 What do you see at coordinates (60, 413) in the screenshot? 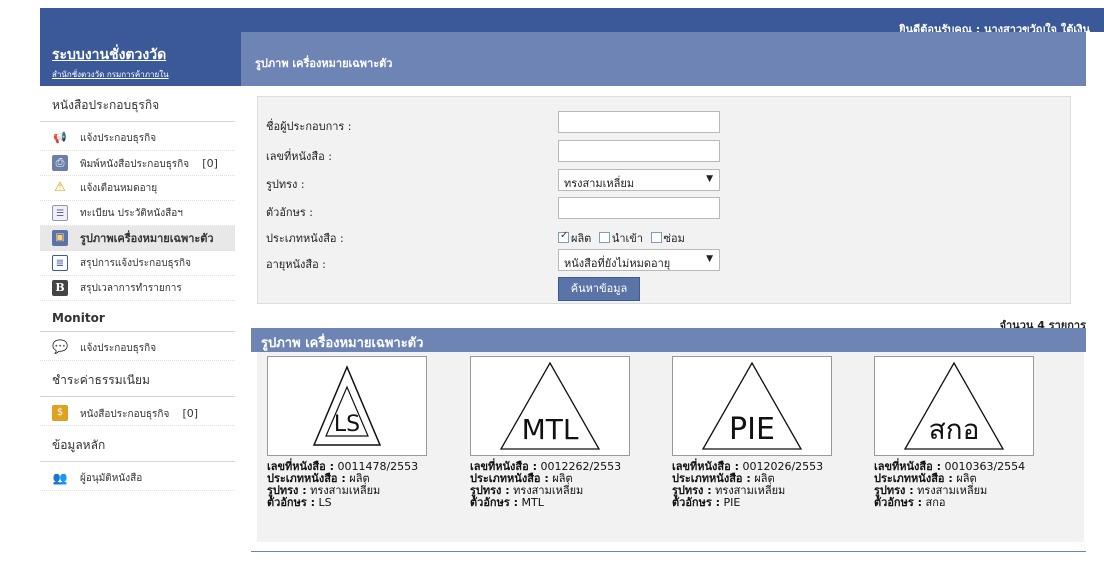
I see `money-icon: $` at bounding box center [60, 413].